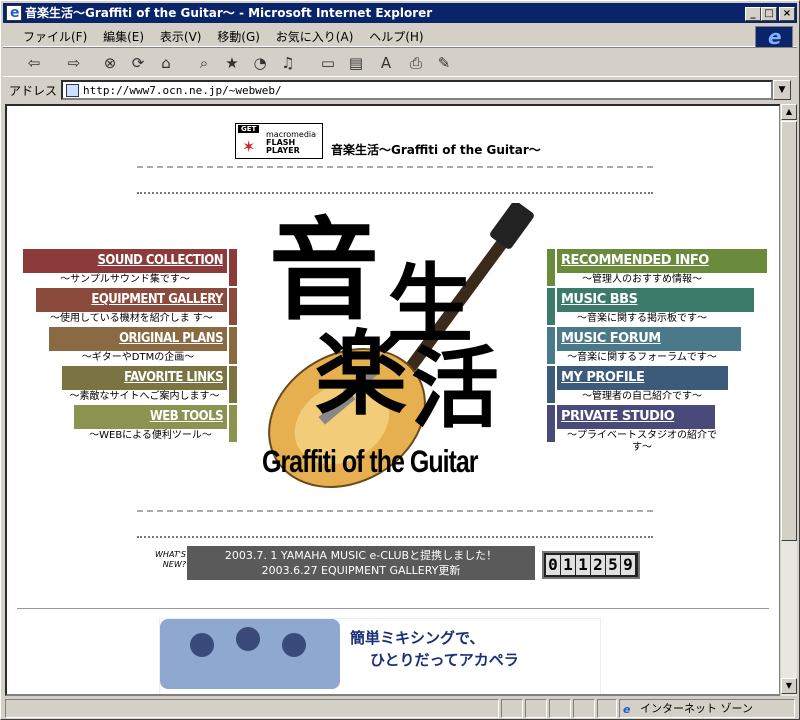 This screenshot has width=800, height=720. I want to click on menu-help: ヘルプ(H), so click(396, 36).